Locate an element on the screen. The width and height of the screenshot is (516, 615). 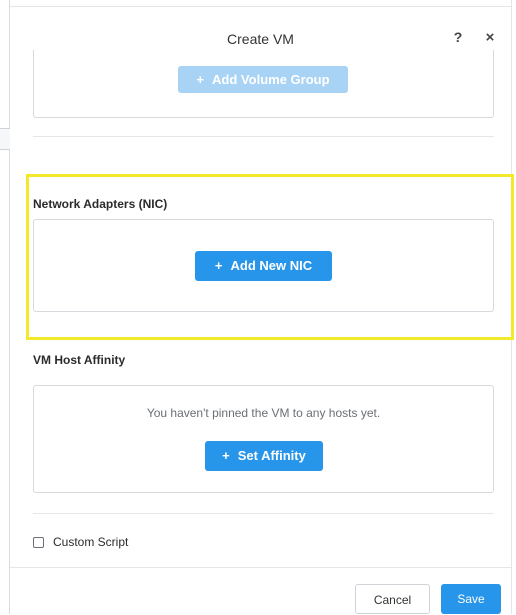
cancel-button: Cancel is located at coordinates (392, 599).